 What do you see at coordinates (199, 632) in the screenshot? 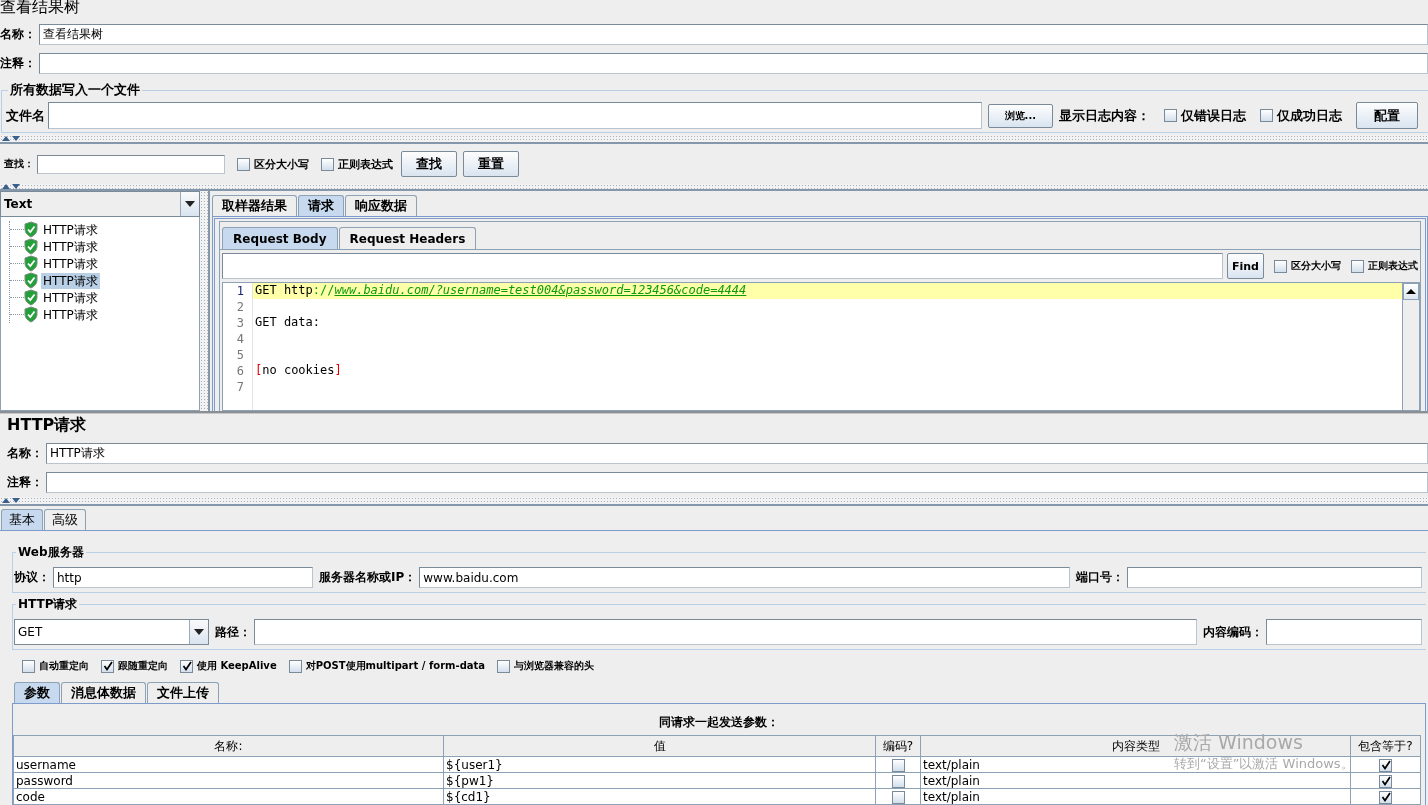
I see `caret-icon` at bounding box center [199, 632].